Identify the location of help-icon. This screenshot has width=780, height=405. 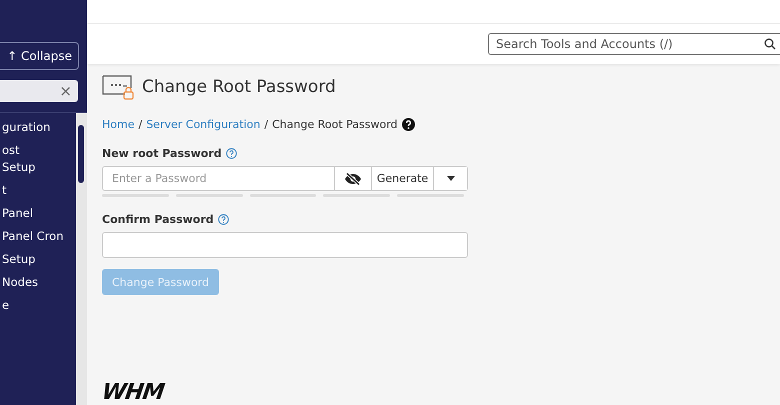
(408, 124).